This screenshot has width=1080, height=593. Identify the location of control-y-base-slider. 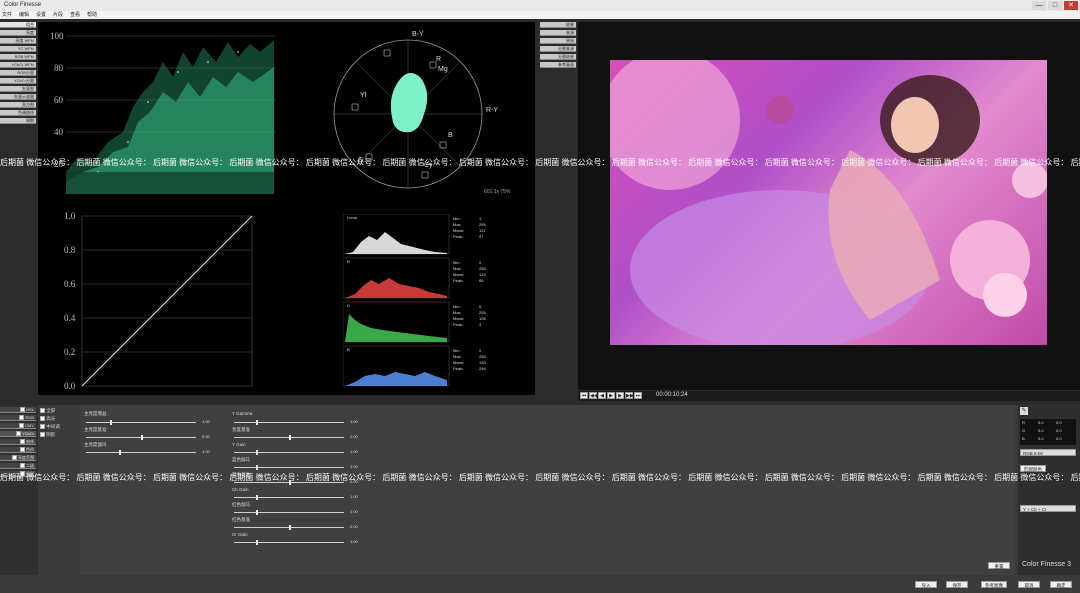
(289, 437).